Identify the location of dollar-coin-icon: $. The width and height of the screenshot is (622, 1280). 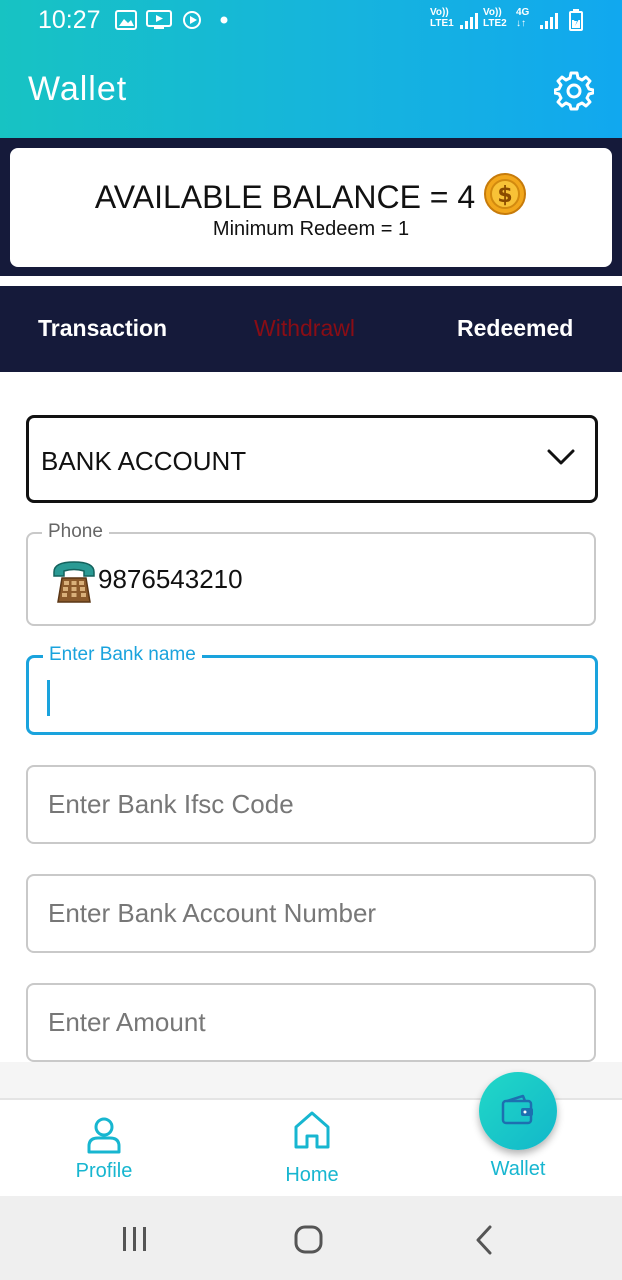
(505, 194).